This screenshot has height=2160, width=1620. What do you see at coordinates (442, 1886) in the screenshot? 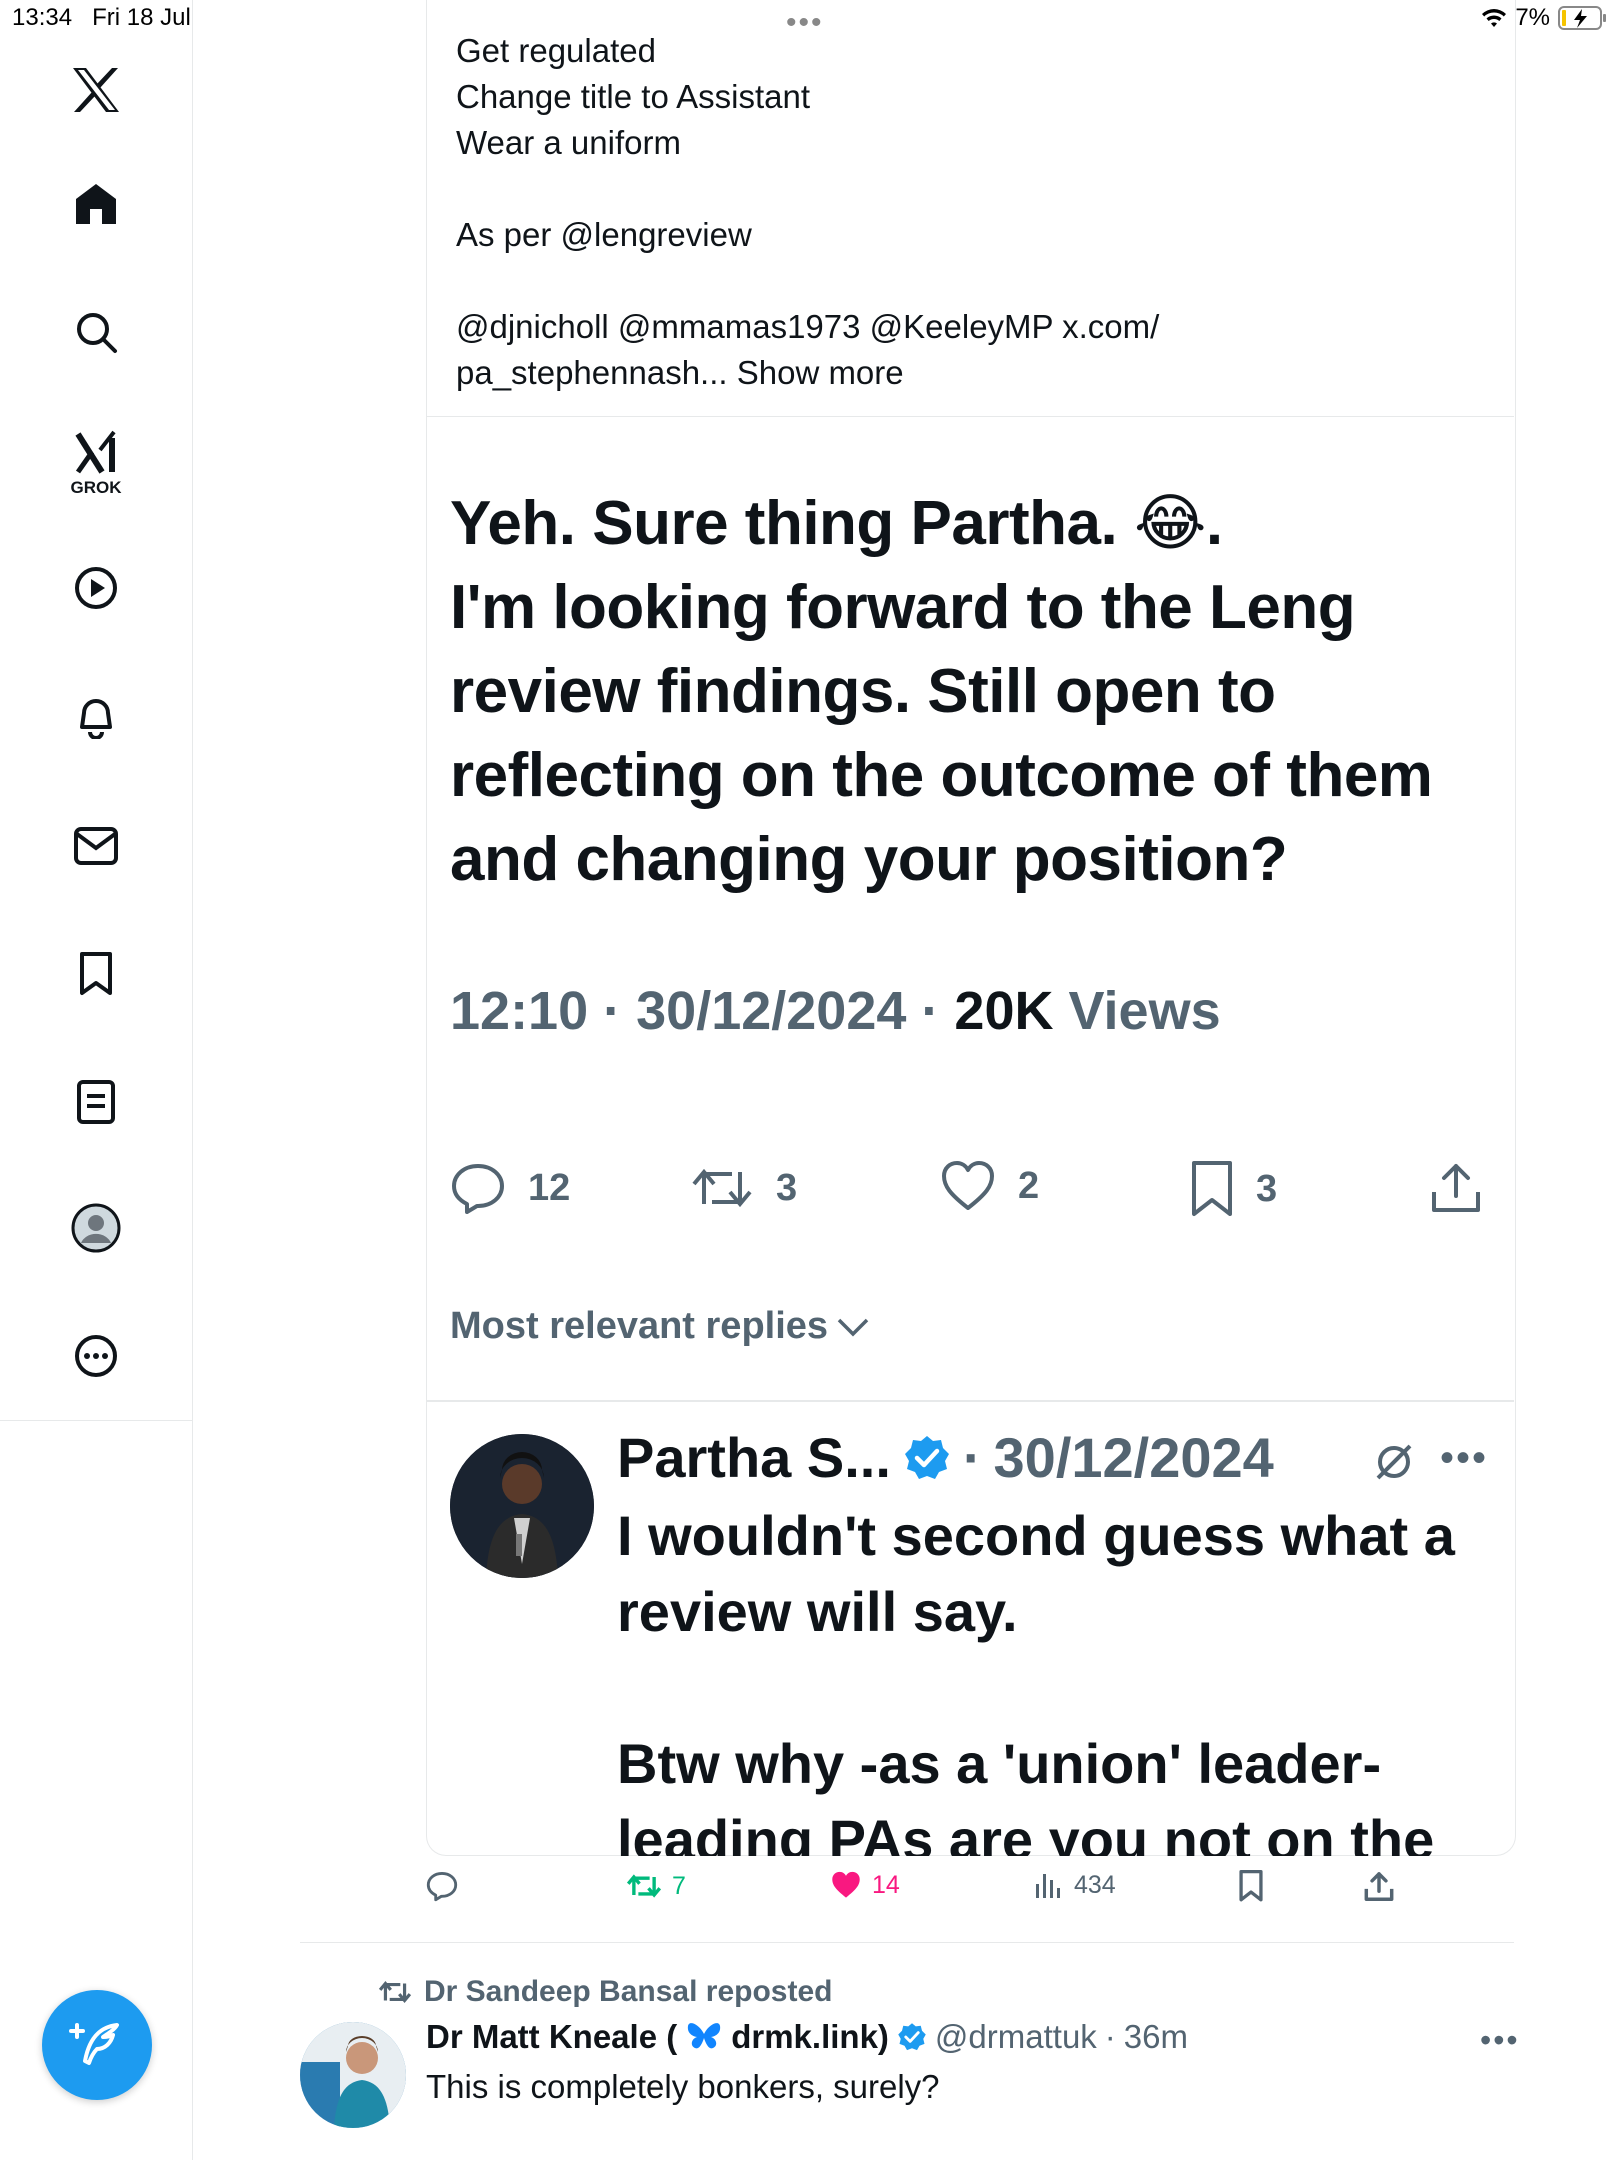
I see `quote-reply-button` at bounding box center [442, 1886].